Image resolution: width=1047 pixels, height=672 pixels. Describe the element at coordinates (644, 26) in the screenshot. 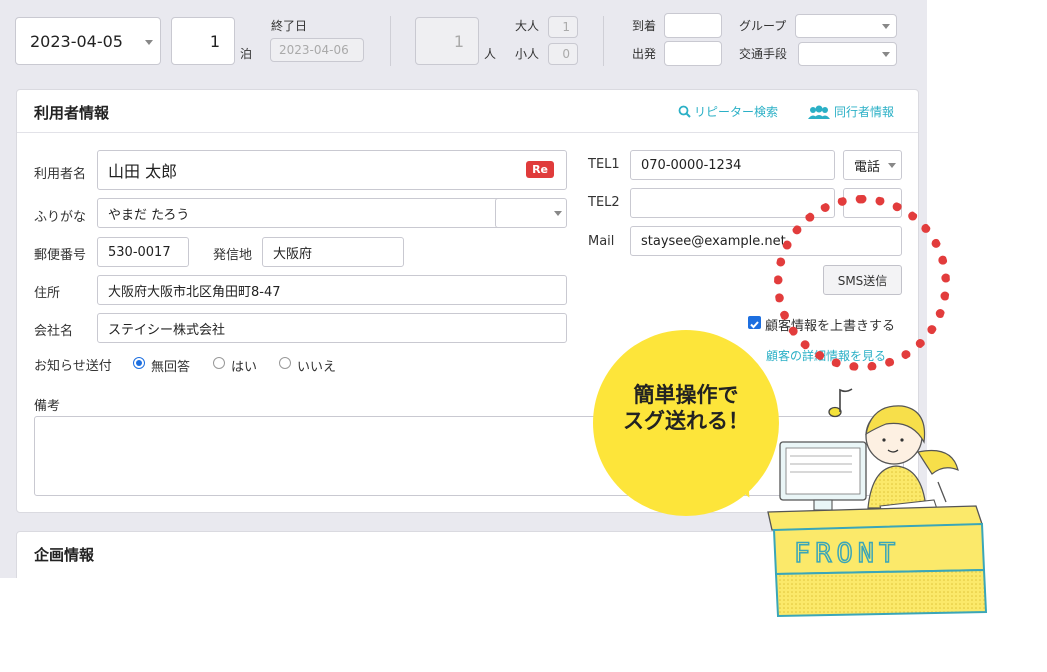

I see `arrival-label: 到着` at that location.